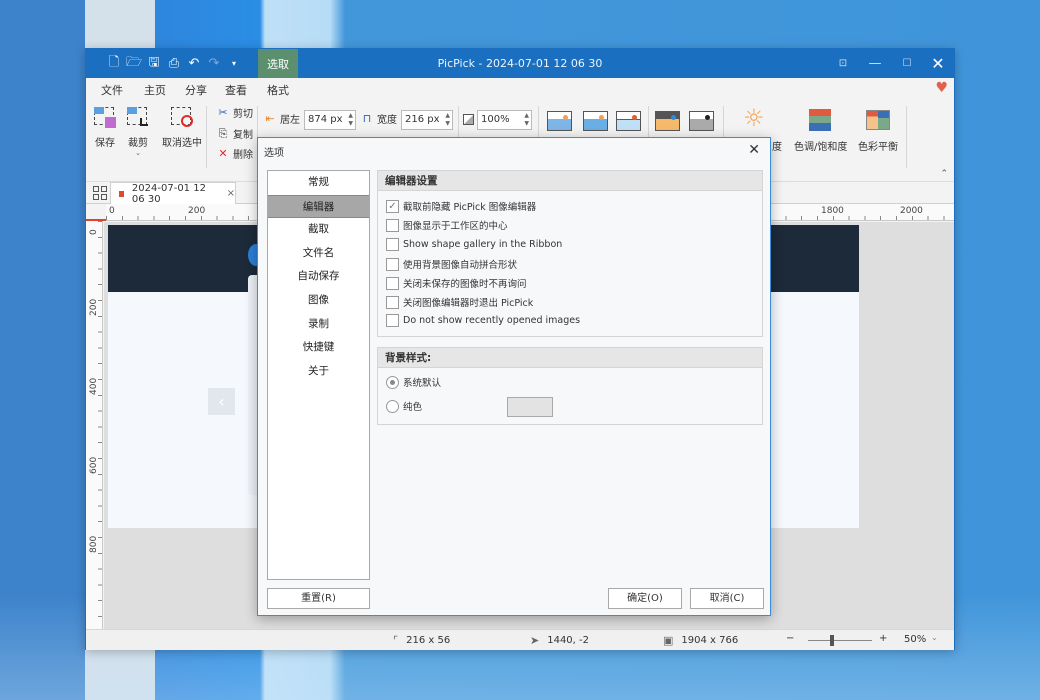  What do you see at coordinates (831, 640) in the screenshot?
I see `zoom-slider-thumb` at bounding box center [831, 640].